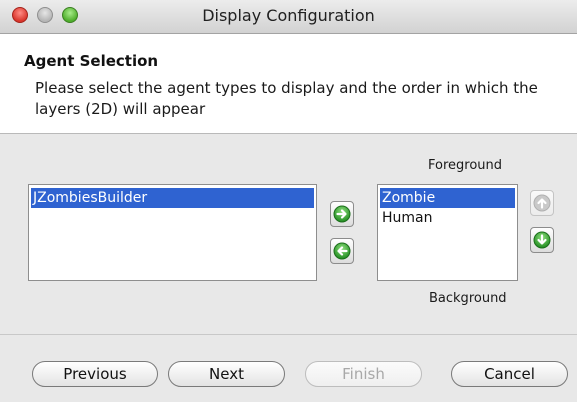  Describe the element at coordinates (226, 374) in the screenshot. I see `next-button: Next` at that location.